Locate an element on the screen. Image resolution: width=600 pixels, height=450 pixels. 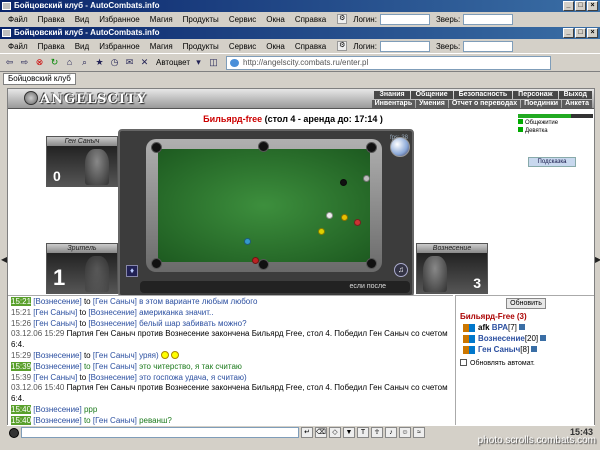
site-nav-item: Умения is located at coordinates (432, 104).